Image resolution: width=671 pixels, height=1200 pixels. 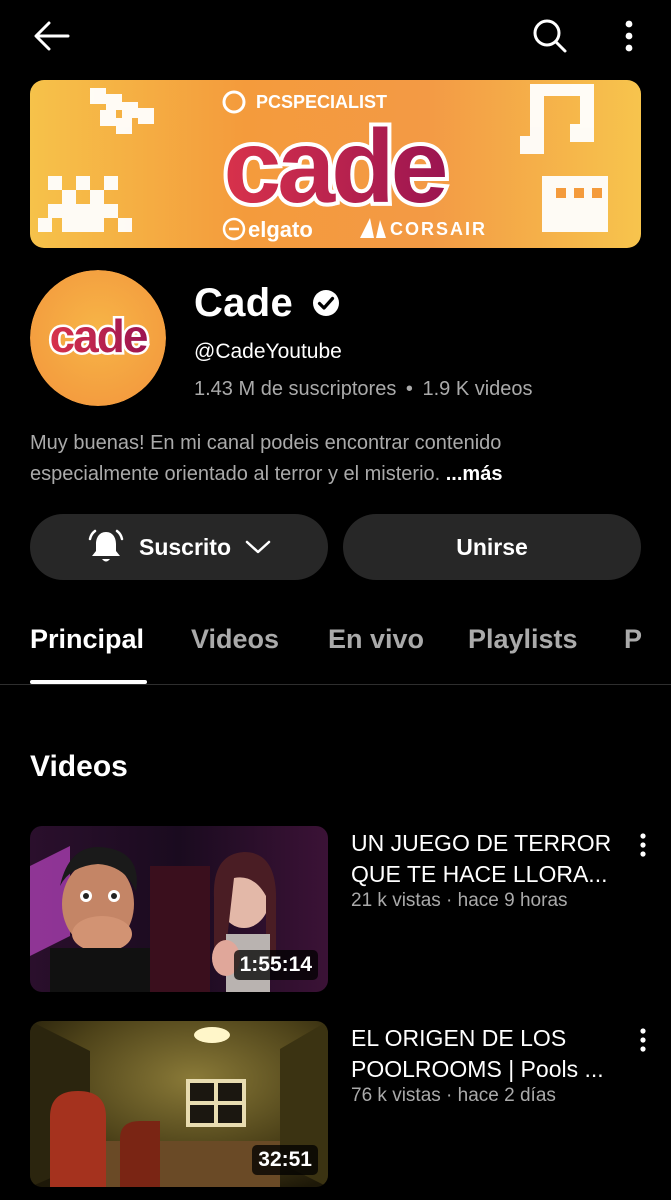 I want to click on subscriber-count: 1.43 M de suscriptores, so click(x=295, y=389).